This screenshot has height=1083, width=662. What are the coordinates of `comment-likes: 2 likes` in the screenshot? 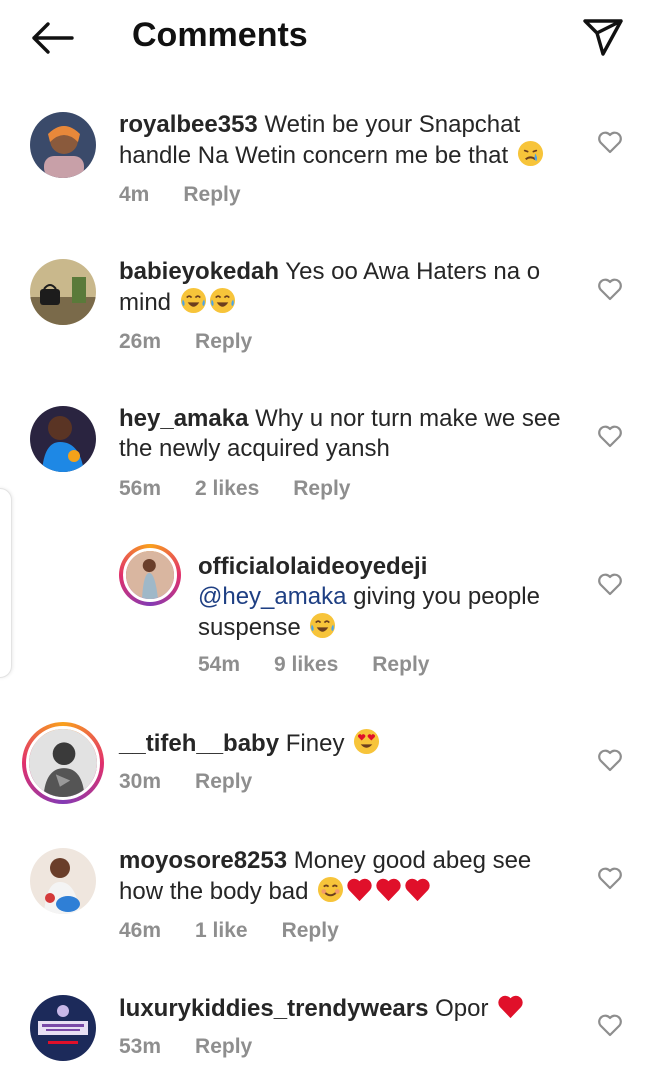 It's located at (227, 488).